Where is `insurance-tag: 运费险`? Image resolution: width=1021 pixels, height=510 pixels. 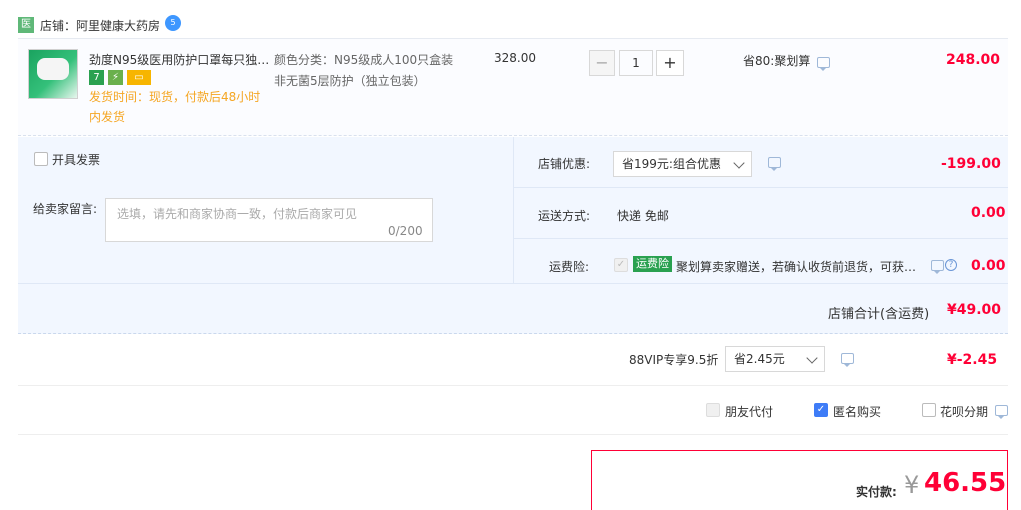 insurance-tag: 运费险 is located at coordinates (652, 264).